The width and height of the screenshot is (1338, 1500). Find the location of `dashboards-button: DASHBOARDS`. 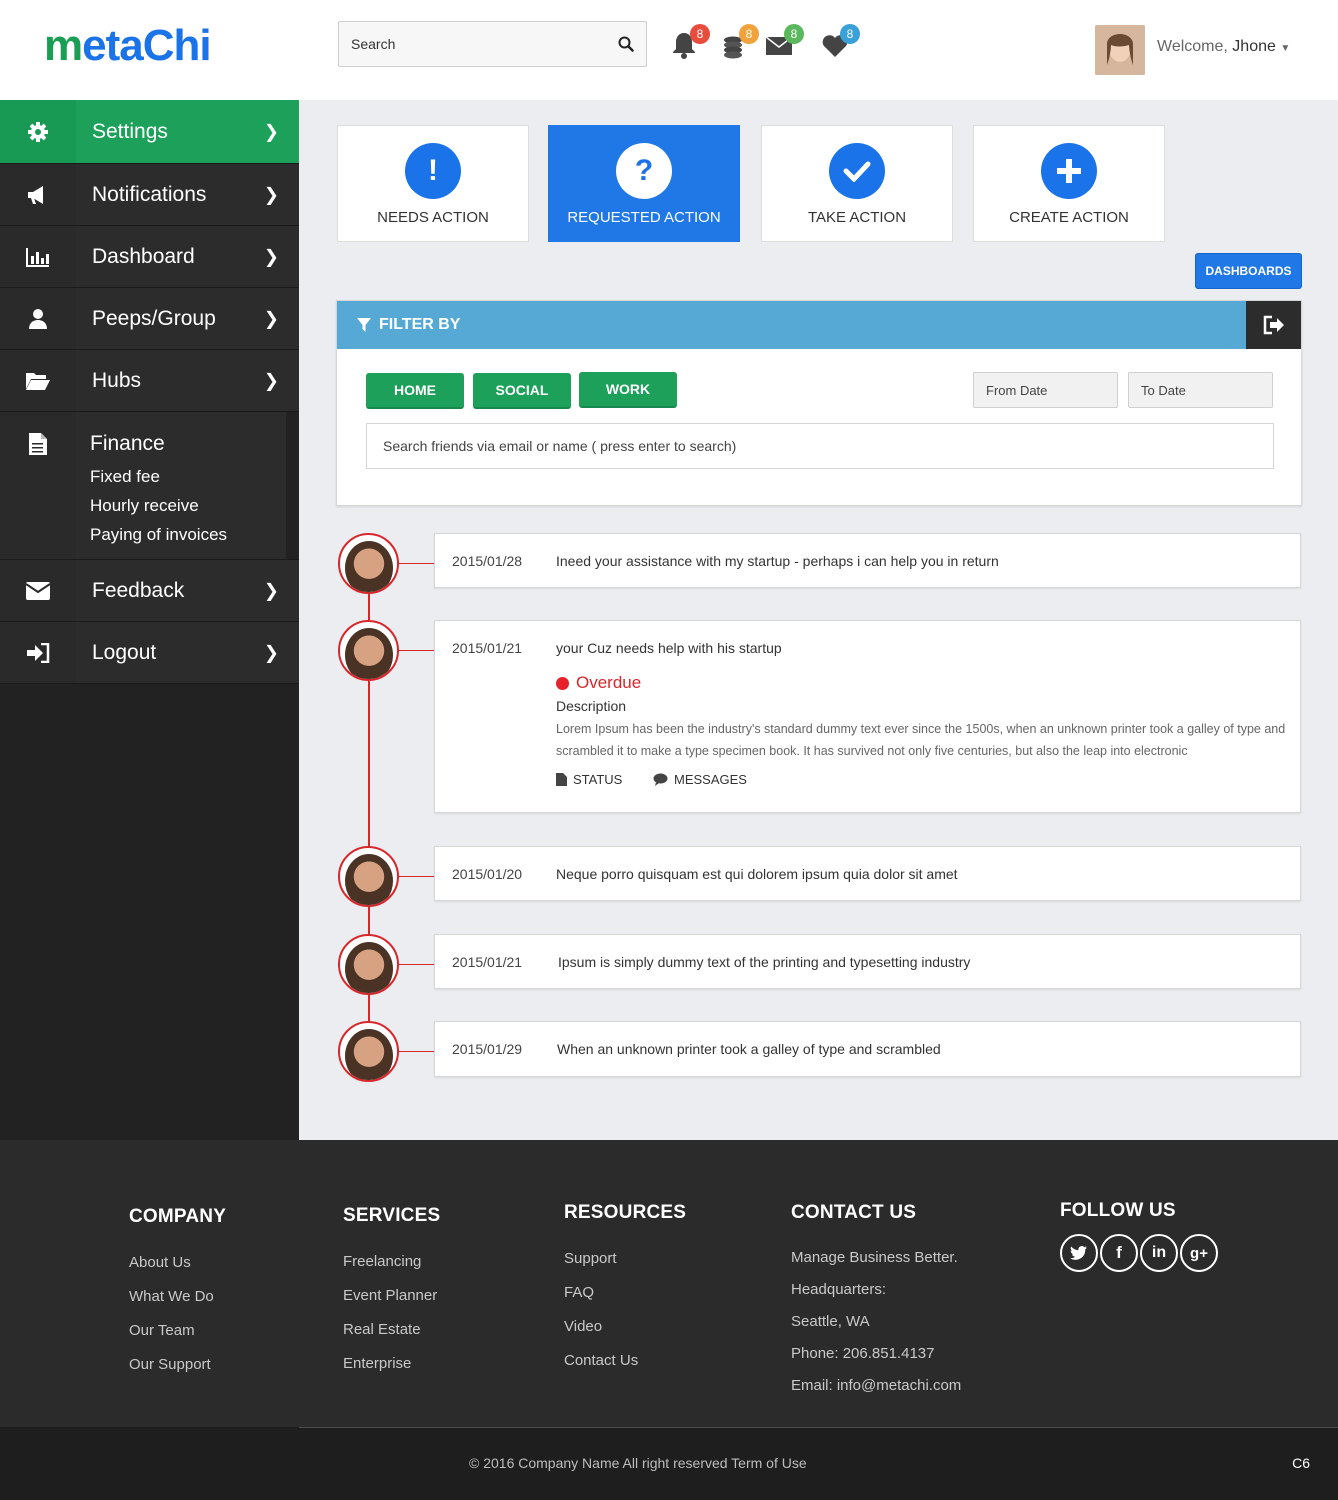

dashboards-button: DASHBOARDS is located at coordinates (1248, 271).